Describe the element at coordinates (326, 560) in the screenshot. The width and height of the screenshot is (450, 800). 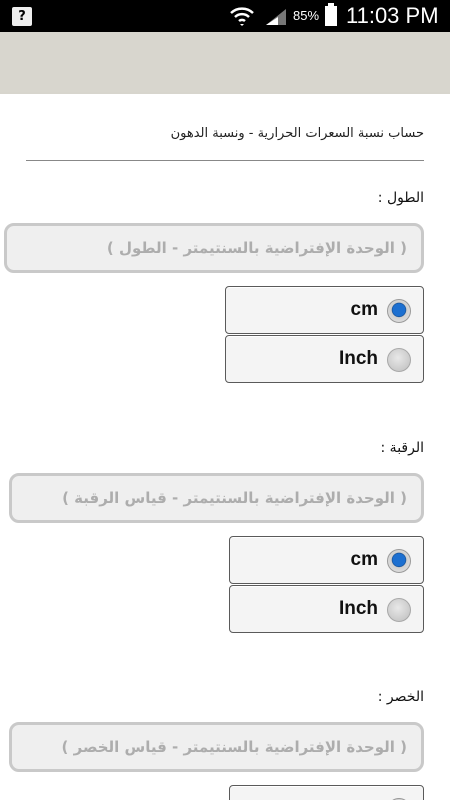
I see `neck-unit-cm-option: cm` at that location.